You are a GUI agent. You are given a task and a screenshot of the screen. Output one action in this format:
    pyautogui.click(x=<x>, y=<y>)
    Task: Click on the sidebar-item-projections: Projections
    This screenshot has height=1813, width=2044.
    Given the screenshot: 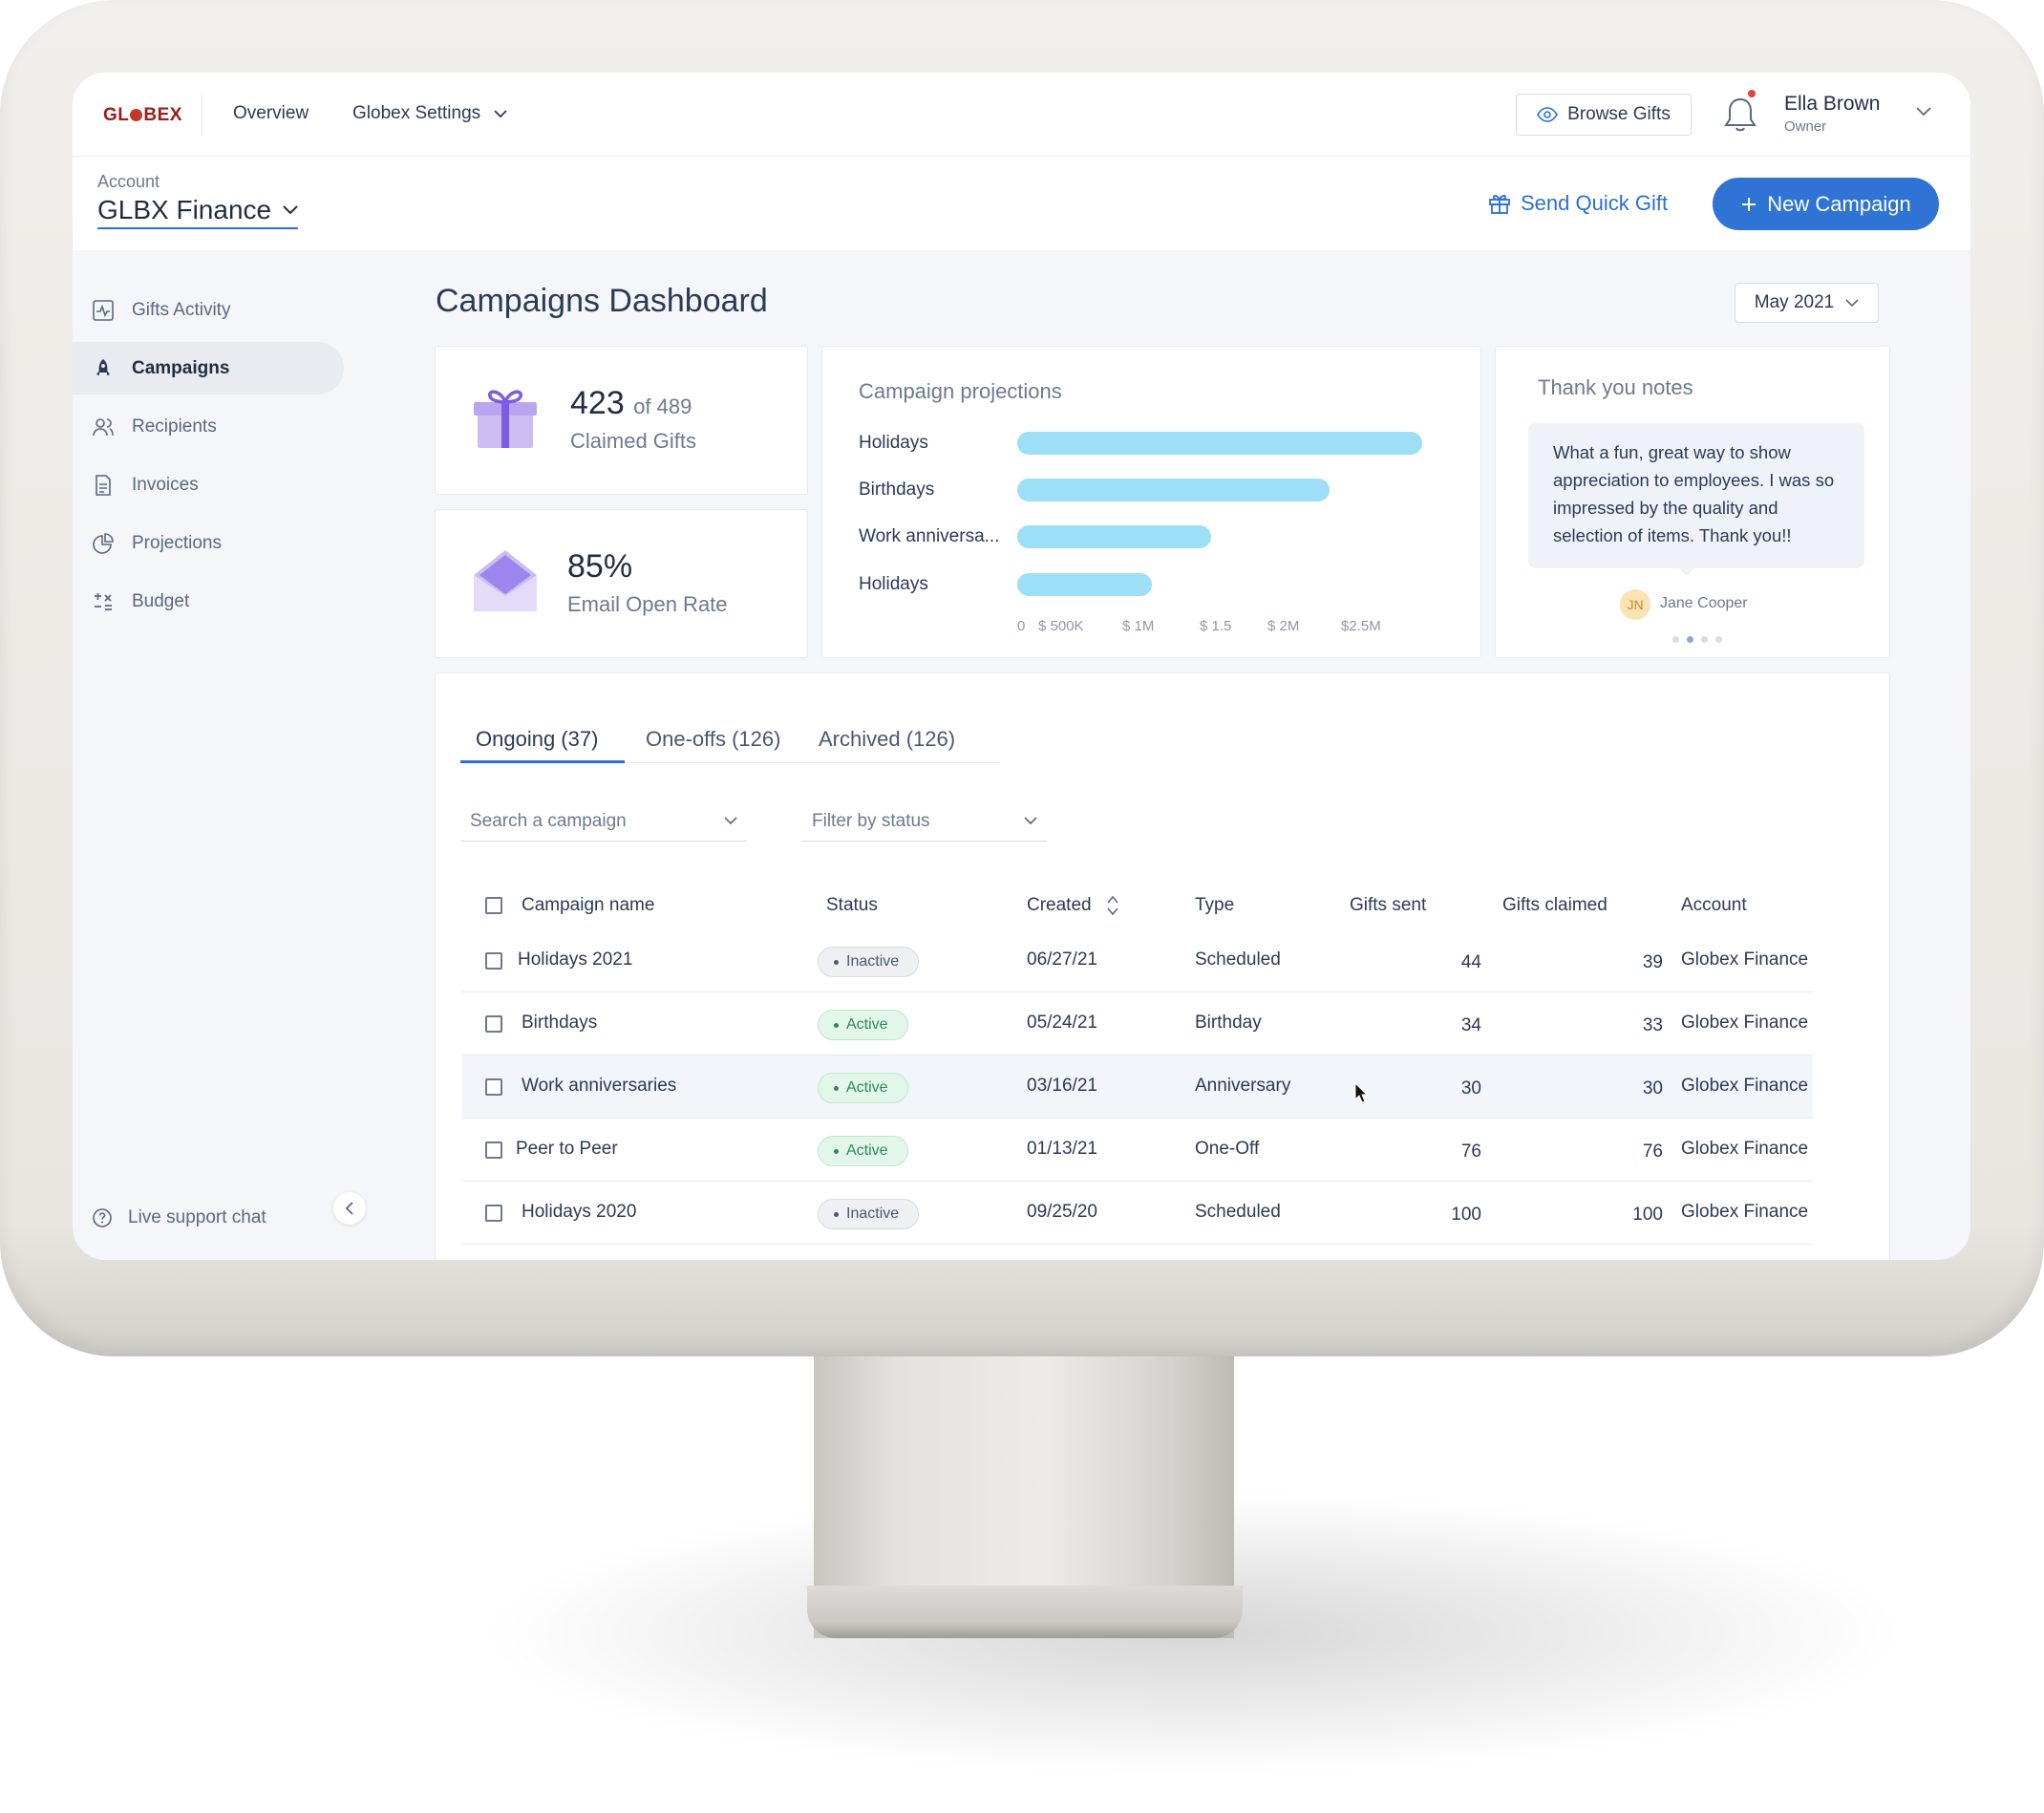 What is the action you would take?
    pyautogui.click(x=208, y=543)
    